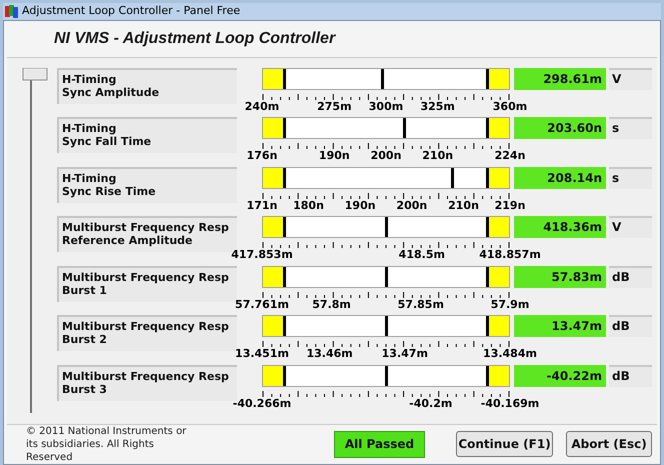 Image resolution: width=664 pixels, height=465 pixels. Describe the element at coordinates (560, 79) in the screenshot. I see `reading-display: 298.61m` at that location.